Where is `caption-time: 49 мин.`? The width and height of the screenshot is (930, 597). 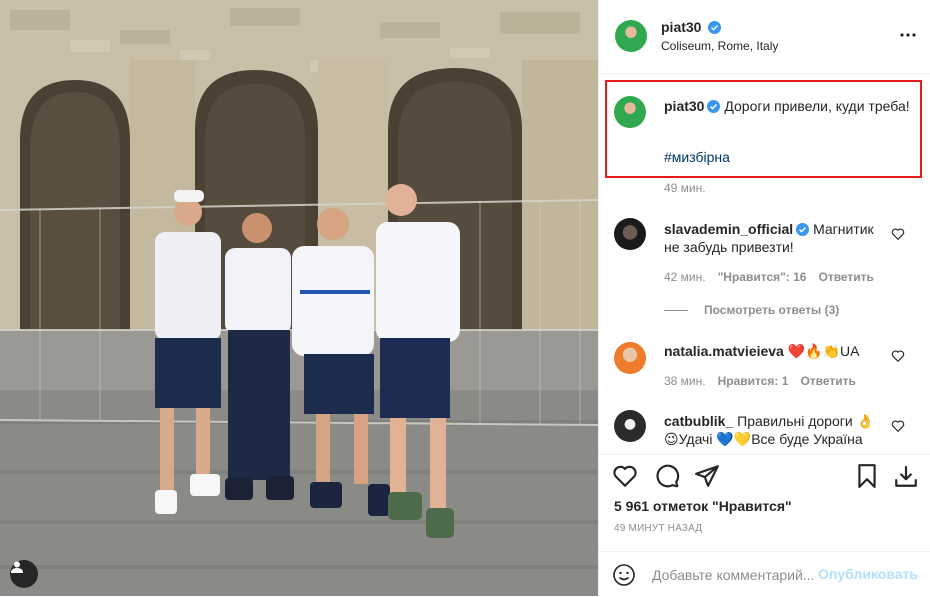 caption-time: 49 мин. is located at coordinates (685, 188).